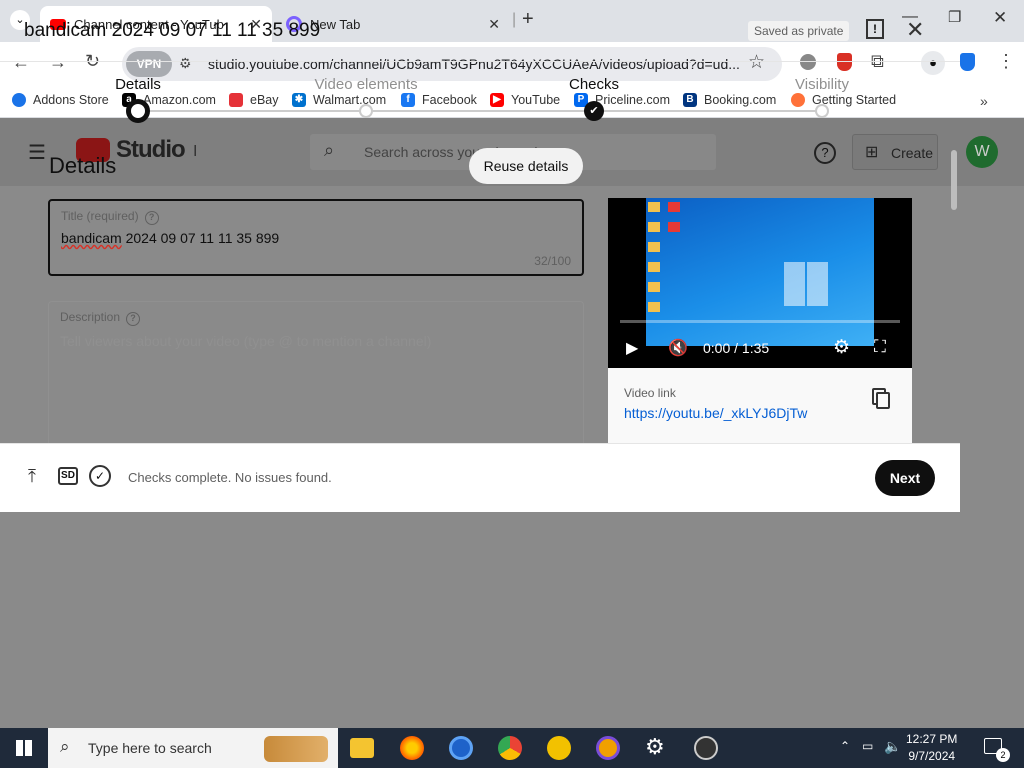  What do you see at coordinates (552, 261) in the screenshot?
I see `title-char-counter: 32/100` at bounding box center [552, 261].